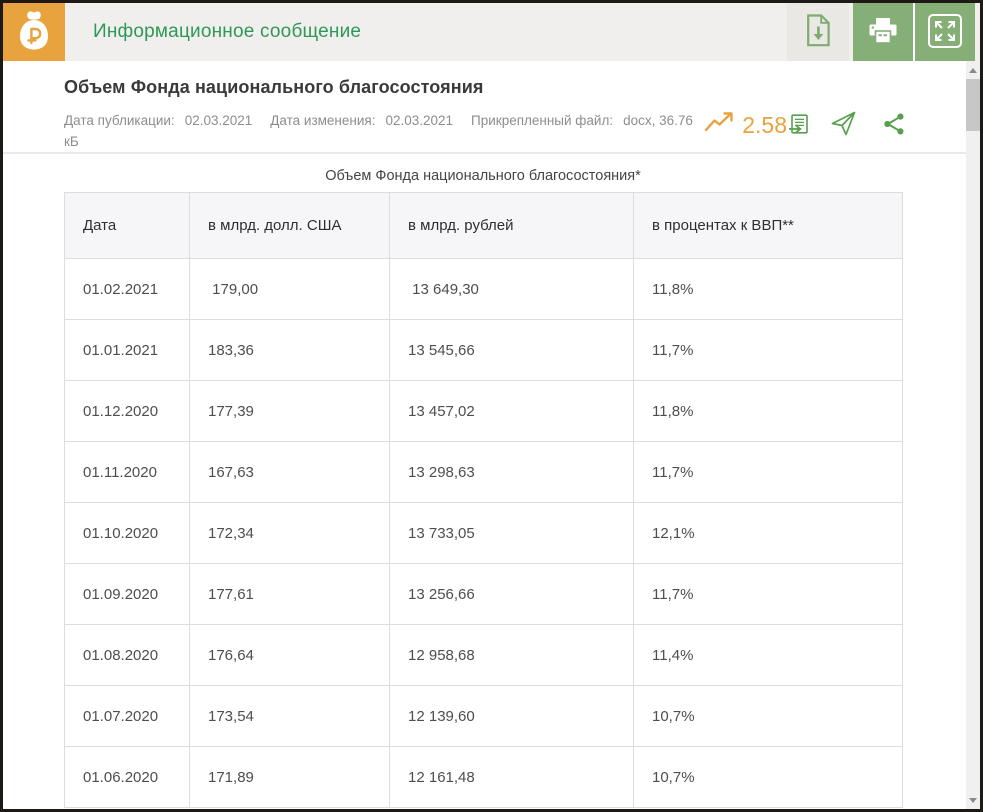 Image resolution: width=983 pixels, height=812 pixels. I want to click on share-icon, so click(894, 125).